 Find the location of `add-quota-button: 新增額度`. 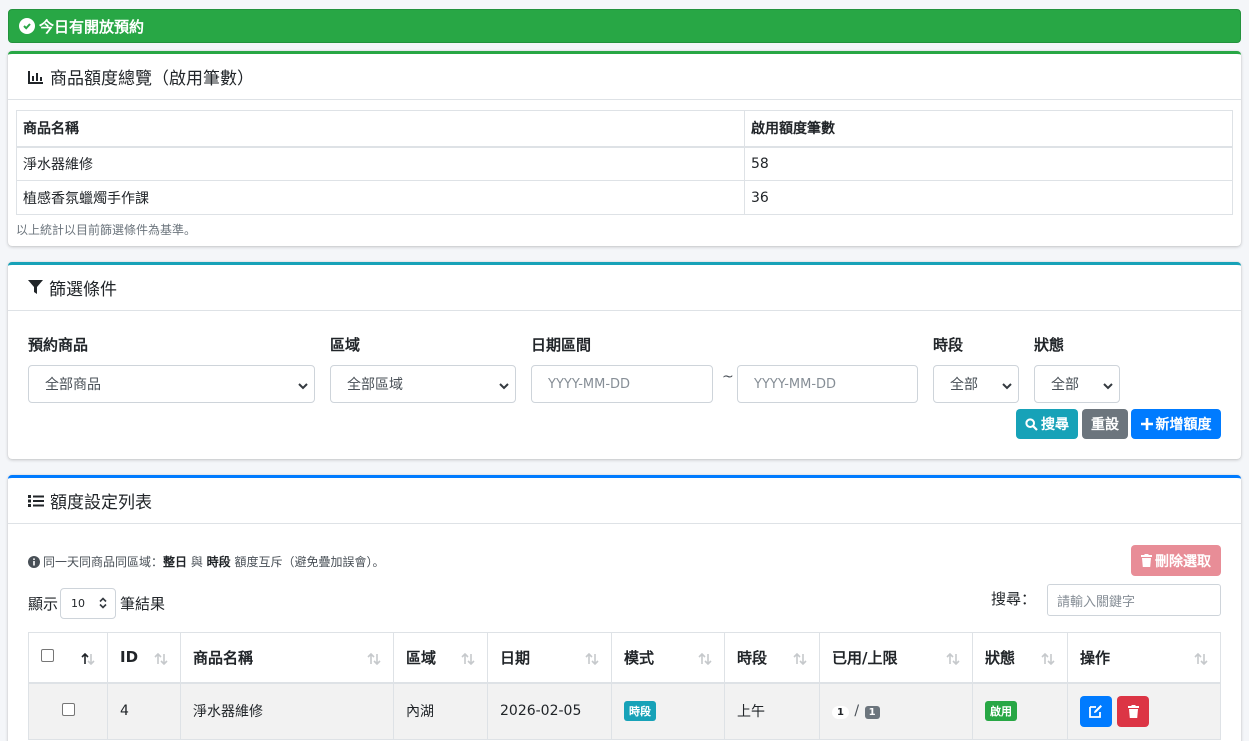

add-quota-button: 新增額度 is located at coordinates (1176, 424).